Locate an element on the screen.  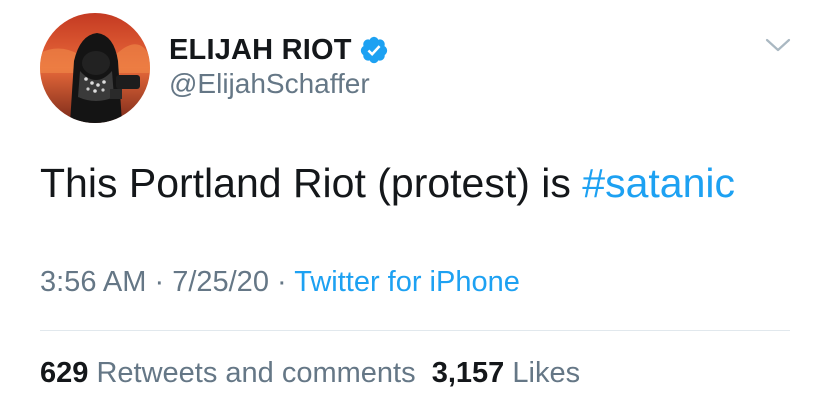
divider is located at coordinates (415, 330).